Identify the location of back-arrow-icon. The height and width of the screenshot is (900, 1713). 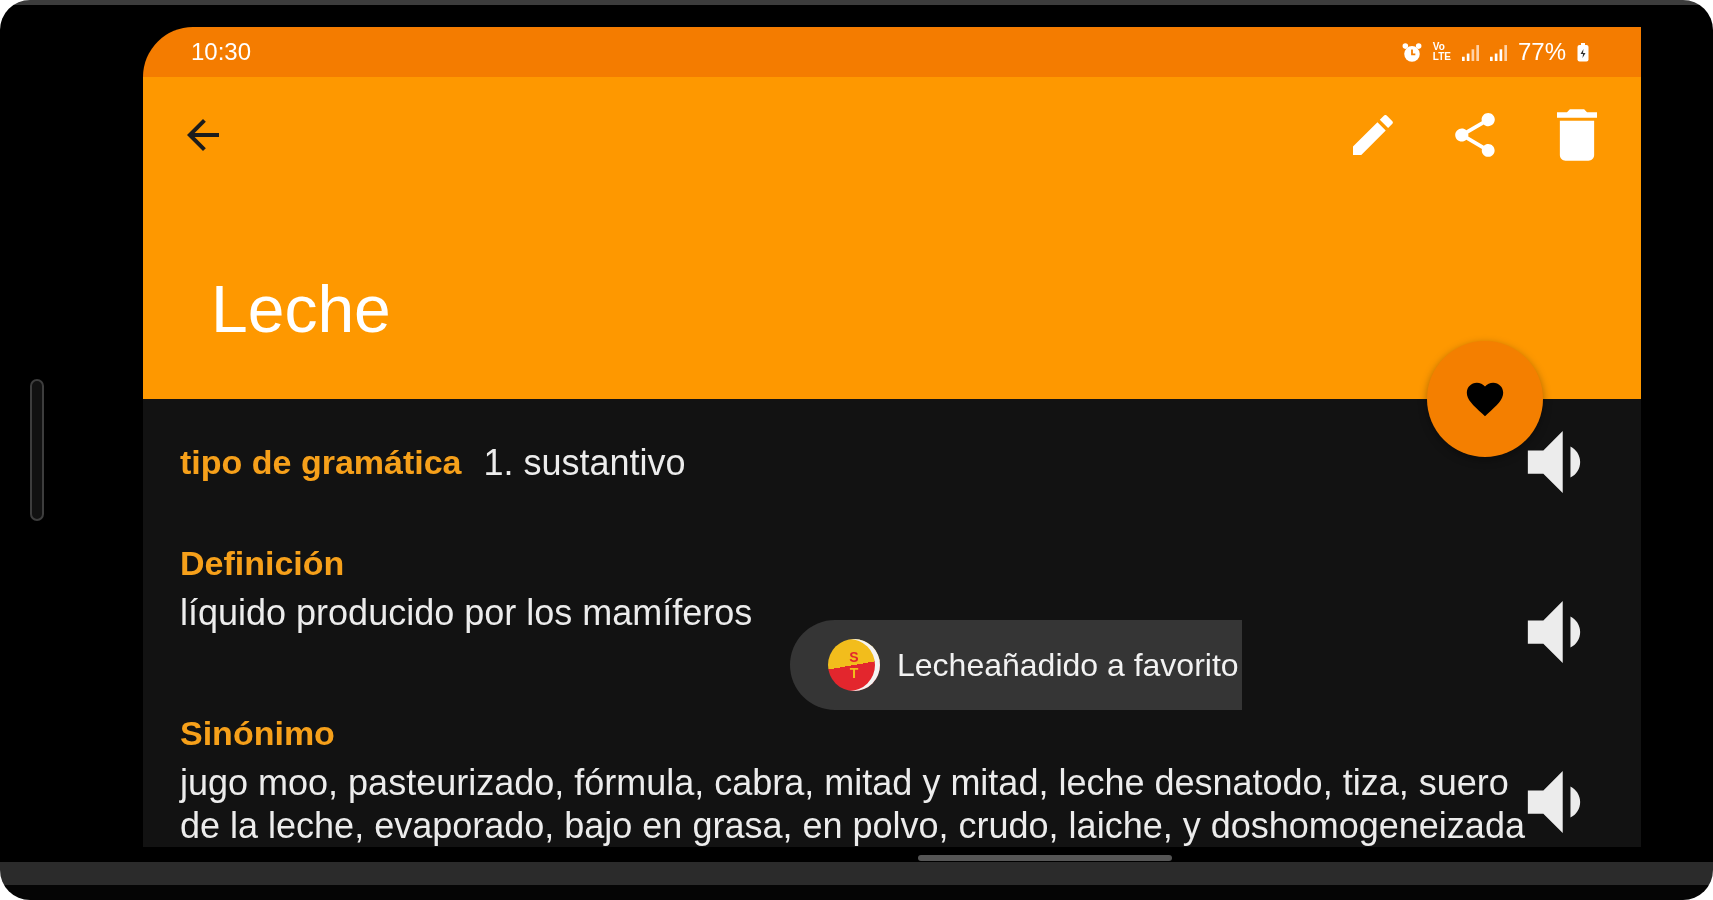
(203, 135).